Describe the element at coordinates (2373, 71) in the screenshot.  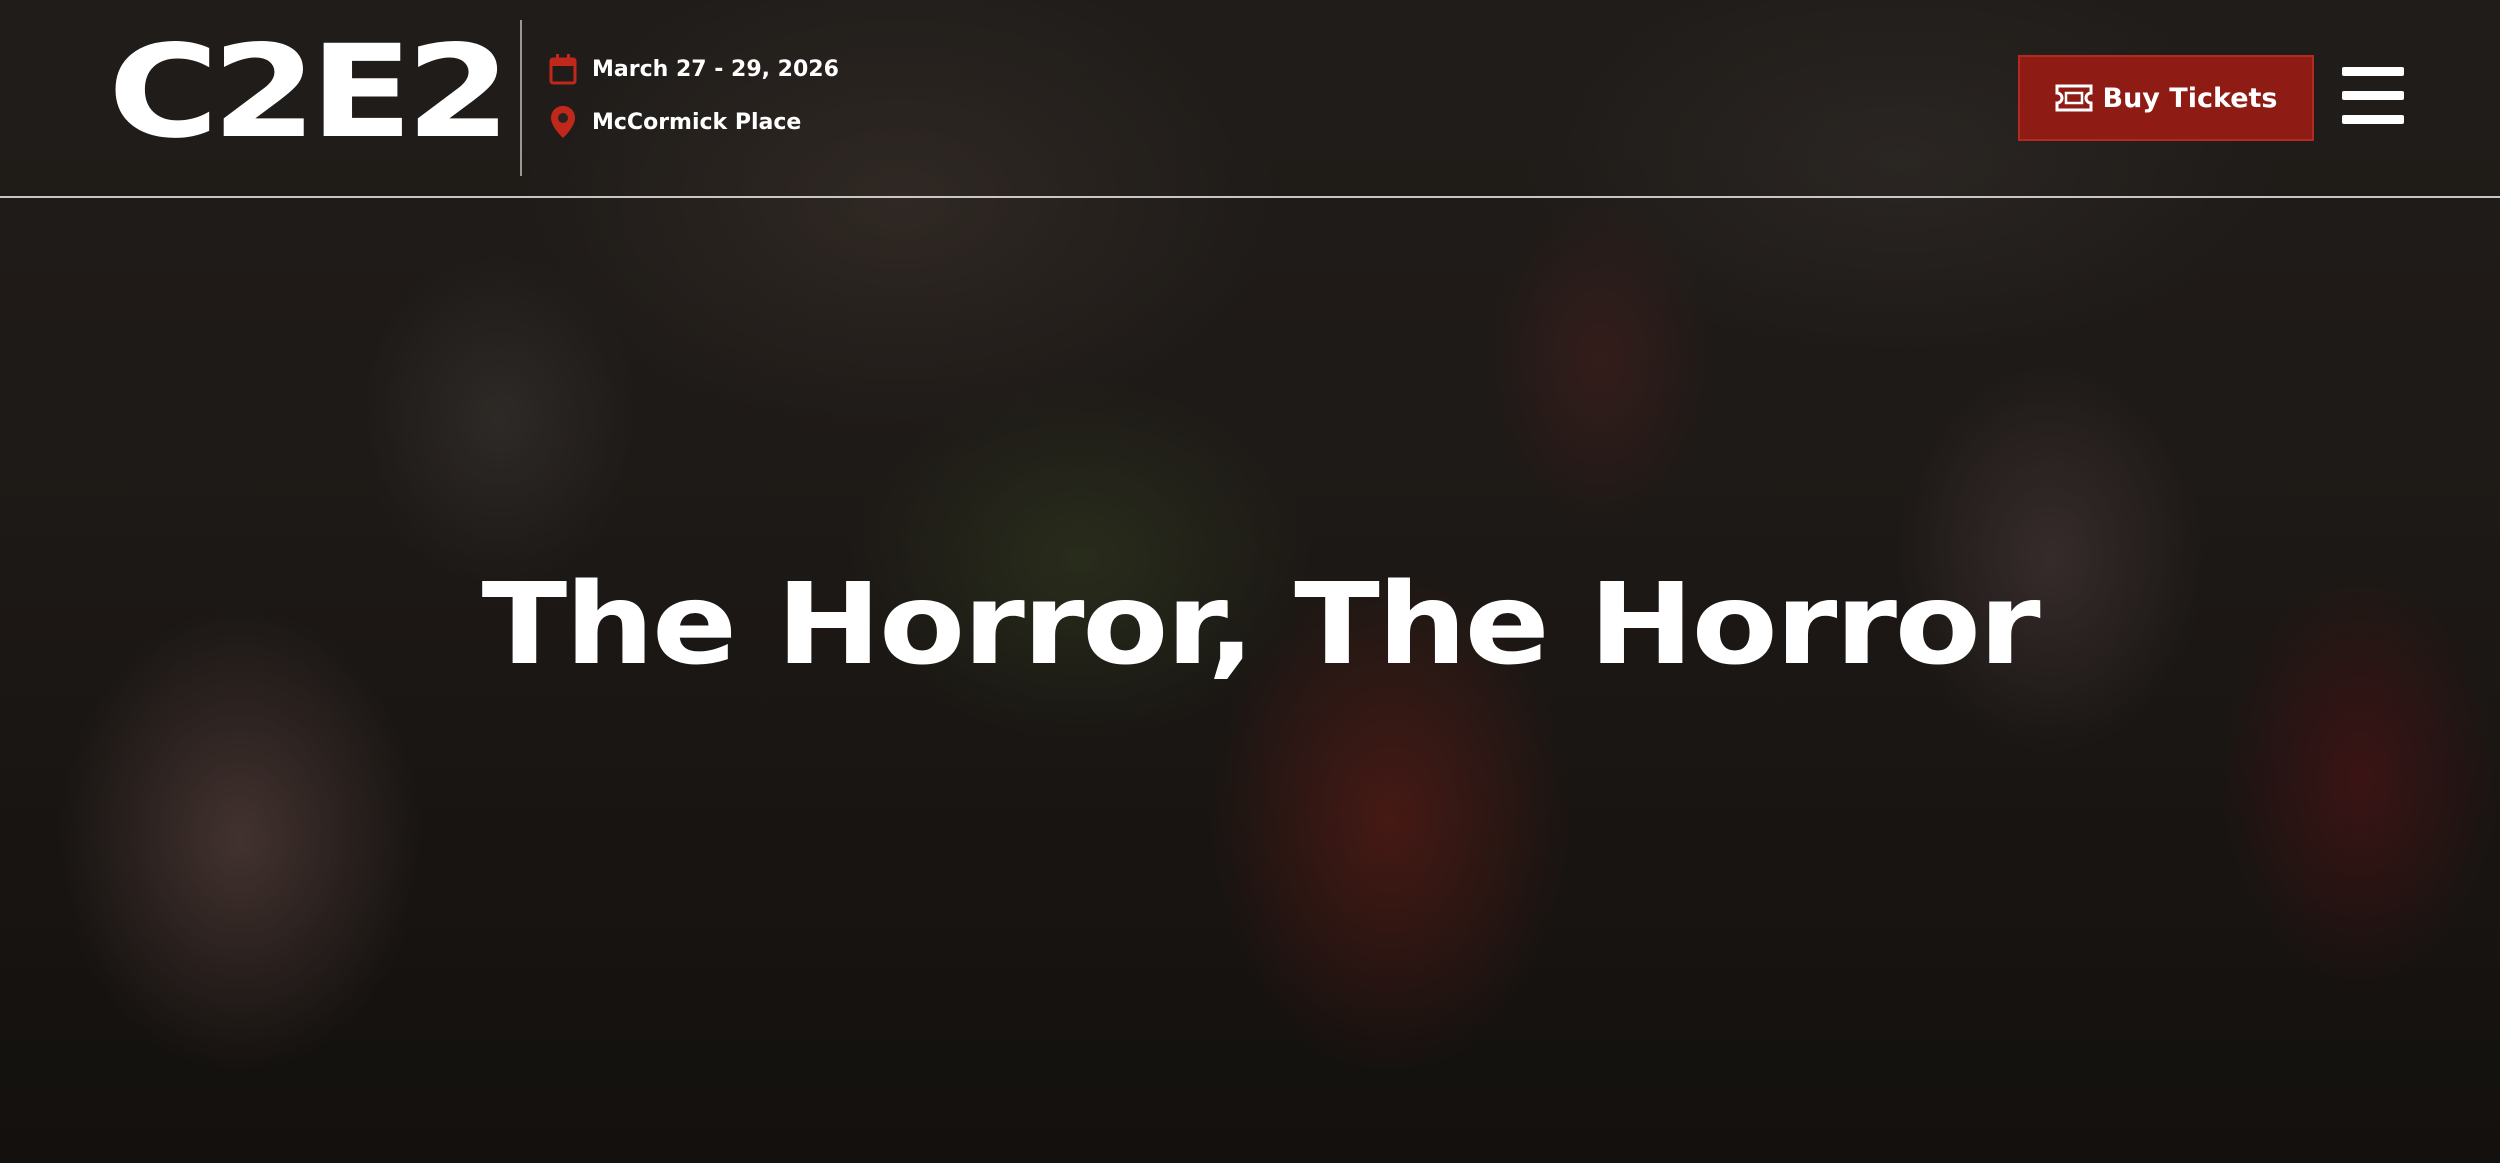
I see `menu-bar-top` at that location.